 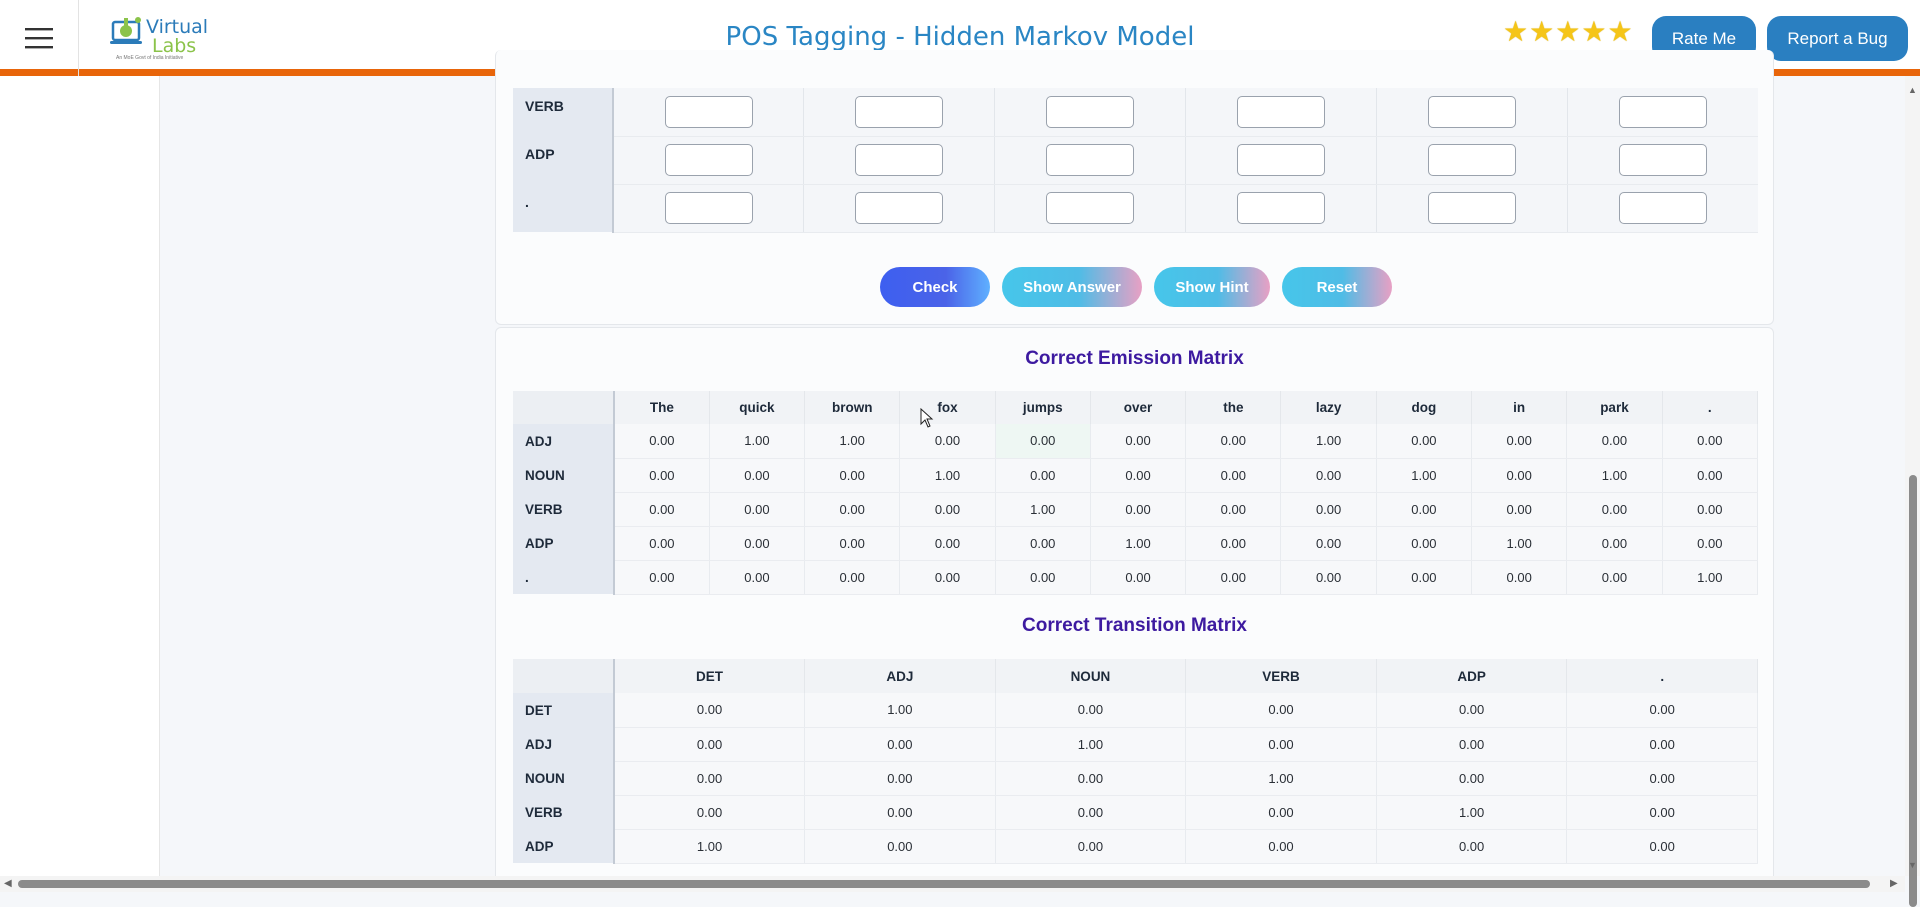 I want to click on column-header: The, so click(x=662, y=407).